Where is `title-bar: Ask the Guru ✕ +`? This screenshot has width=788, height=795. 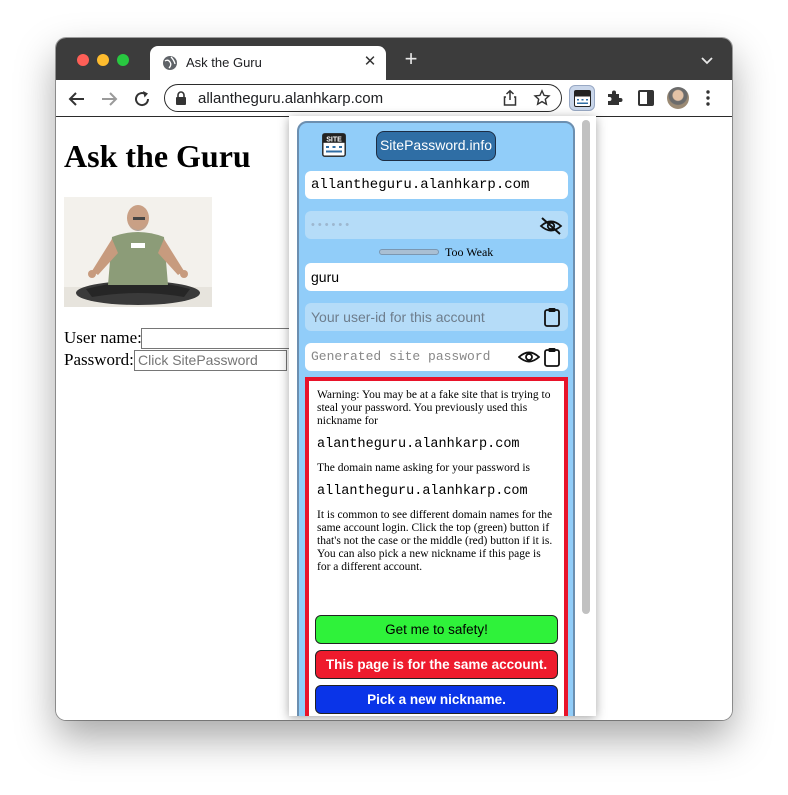 title-bar: Ask the Guru ✕ + is located at coordinates (394, 59).